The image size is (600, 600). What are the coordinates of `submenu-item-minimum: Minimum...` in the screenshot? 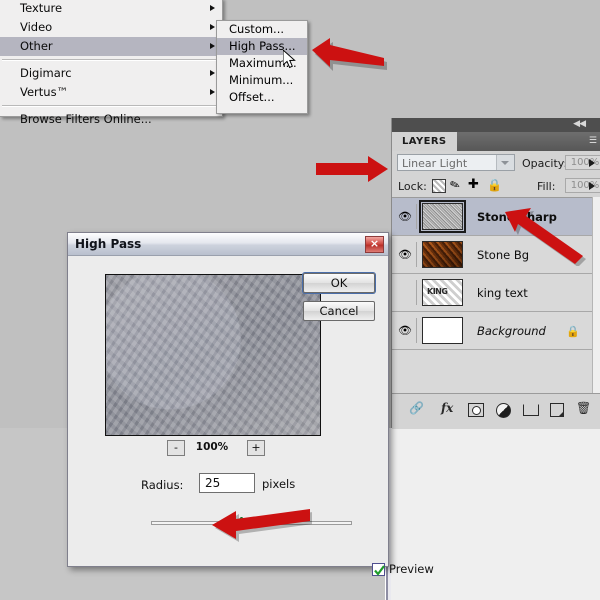 It's located at (262, 80).